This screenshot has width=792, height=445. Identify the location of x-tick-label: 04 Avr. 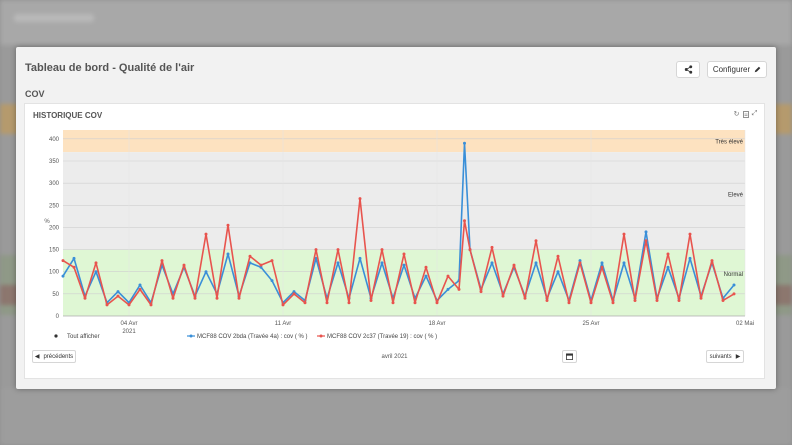
(129, 324).